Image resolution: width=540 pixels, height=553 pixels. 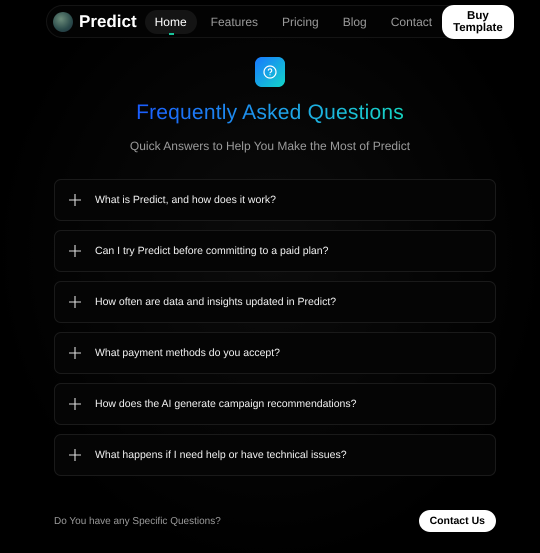 I want to click on faq-item: What is Predict, and how does it work?, so click(x=275, y=200).